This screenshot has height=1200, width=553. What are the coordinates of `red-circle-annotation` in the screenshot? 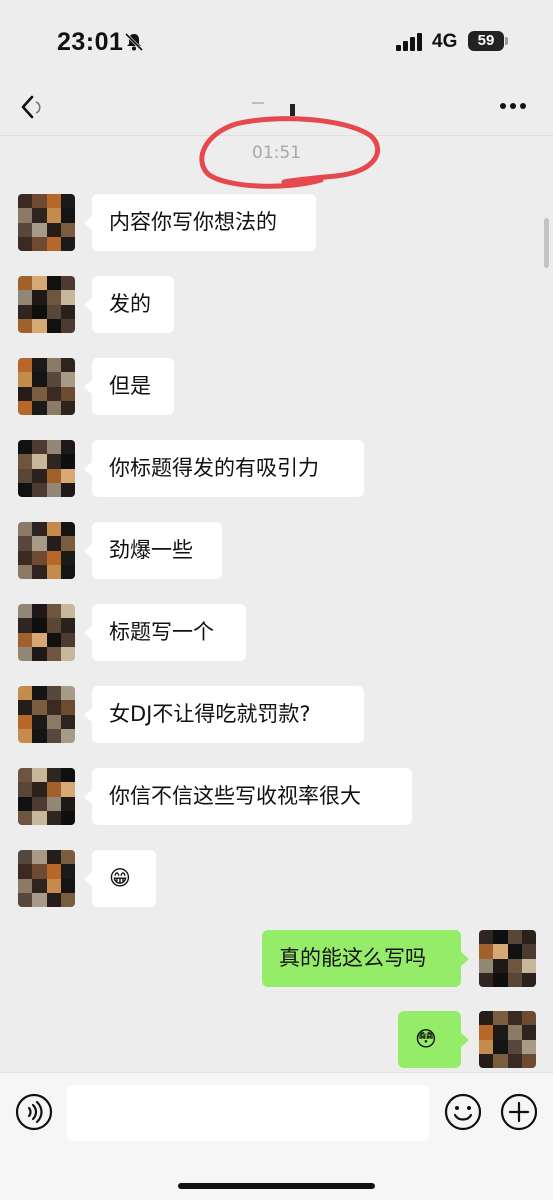 It's located at (290, 152).